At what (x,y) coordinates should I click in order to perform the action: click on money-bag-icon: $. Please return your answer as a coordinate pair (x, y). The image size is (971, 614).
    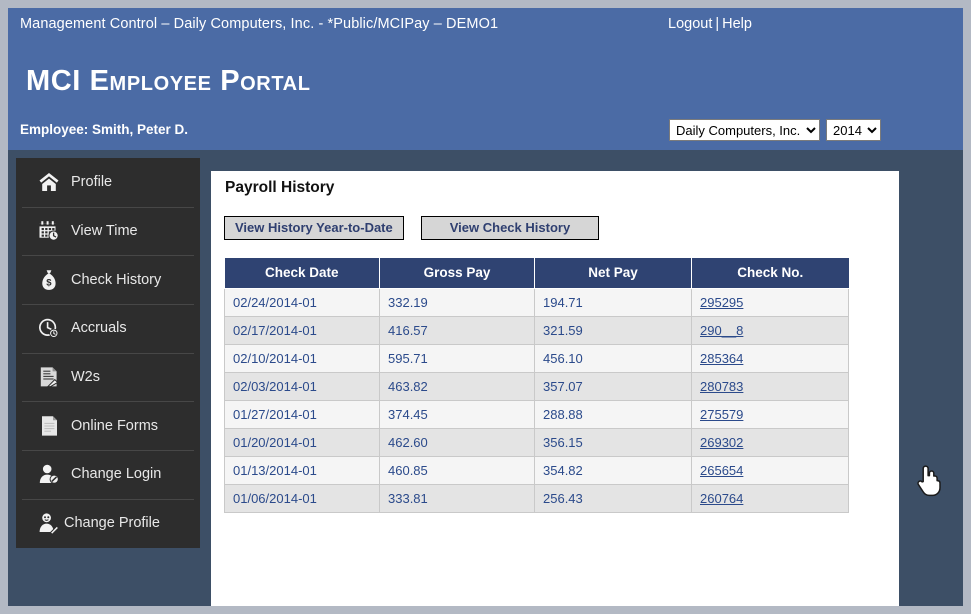
    Looking at the image, I should click on (49, 280).